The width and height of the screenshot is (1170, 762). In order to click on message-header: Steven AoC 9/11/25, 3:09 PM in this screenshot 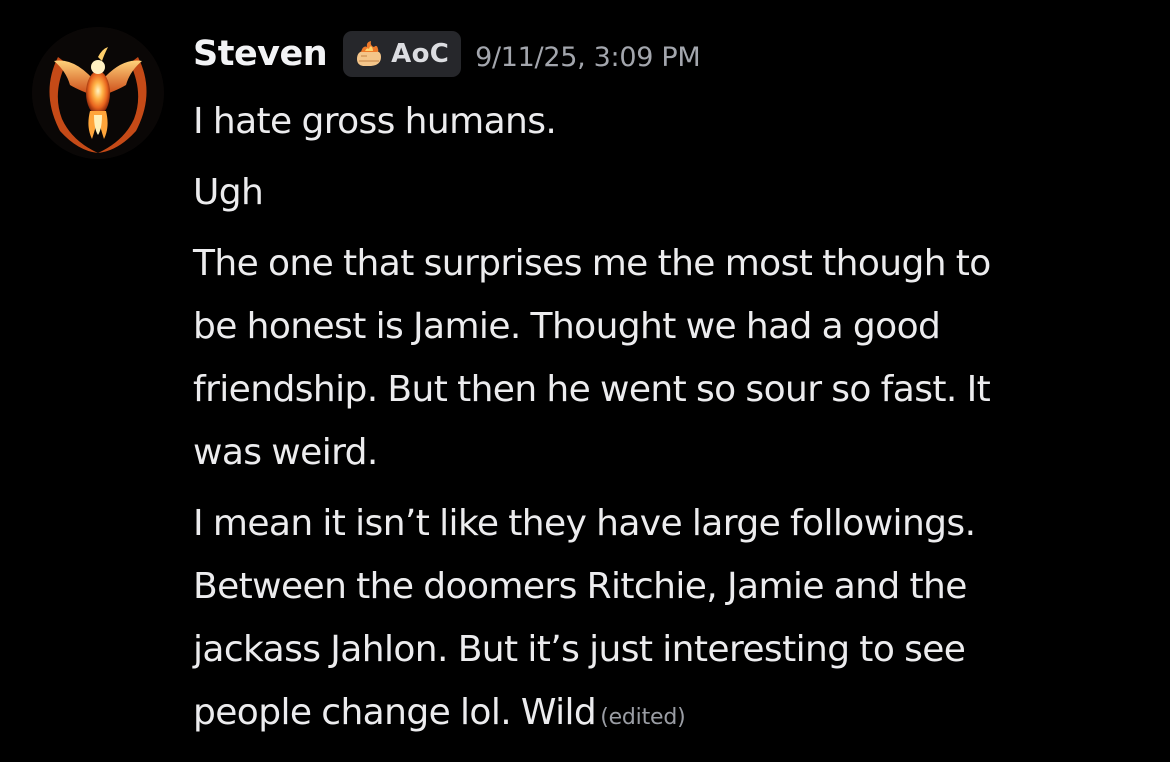, I will do `click(447, 54)`.